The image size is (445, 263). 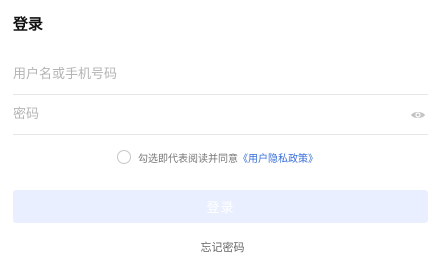 I want to click on forgot-password-link: 忘记密码, so click(x=222, y=248).